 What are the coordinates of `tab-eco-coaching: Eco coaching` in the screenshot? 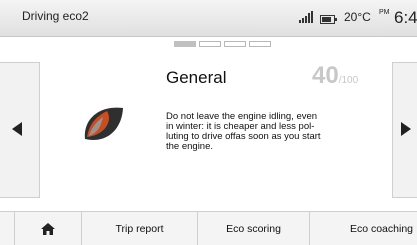 It's located at (363, 228).